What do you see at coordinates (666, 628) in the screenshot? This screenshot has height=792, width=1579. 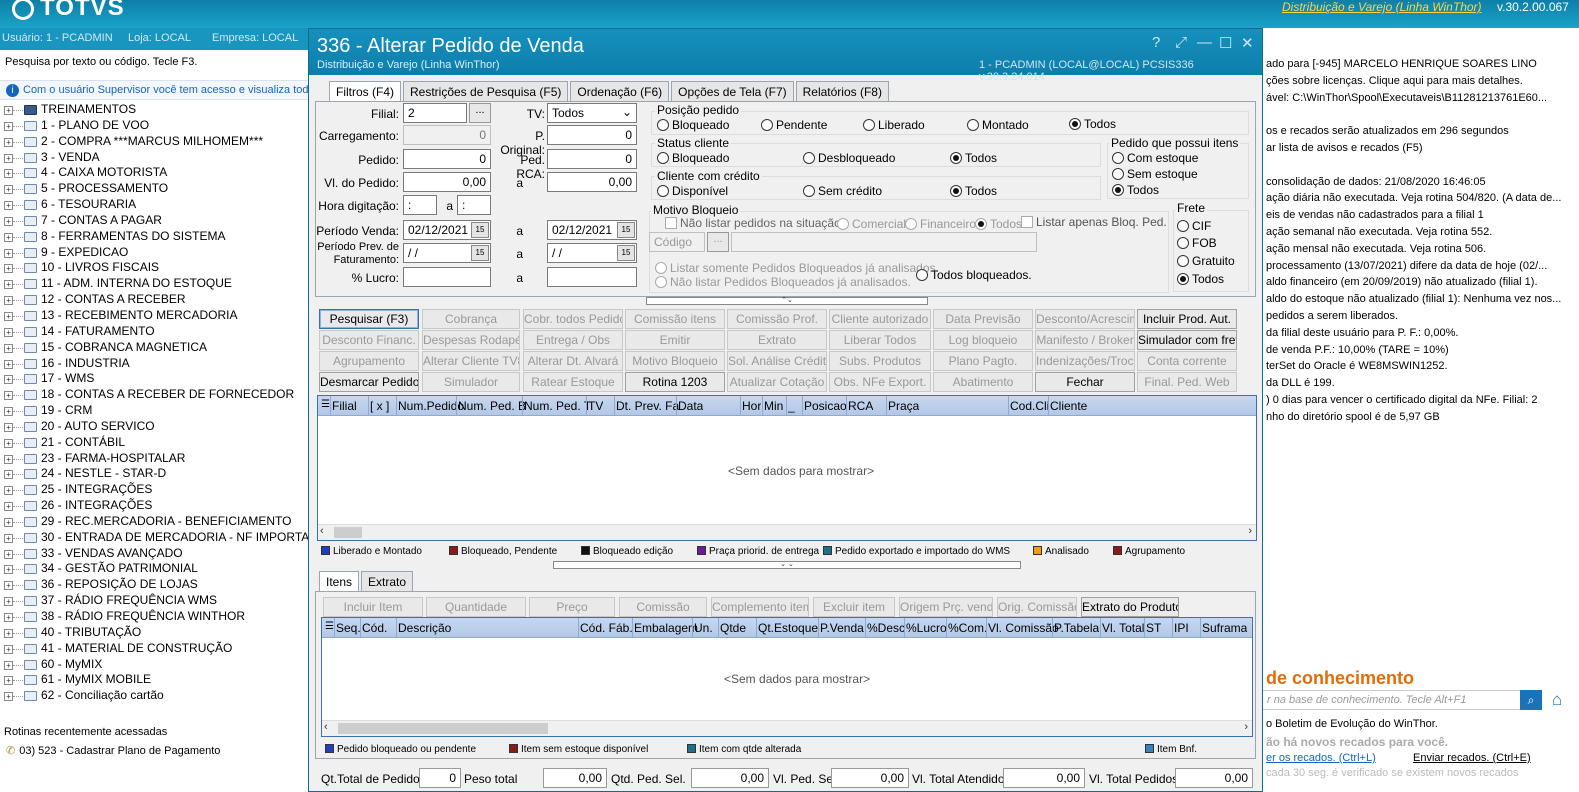 I see `column-header: Embalagem` at bounding box center [666, 628].